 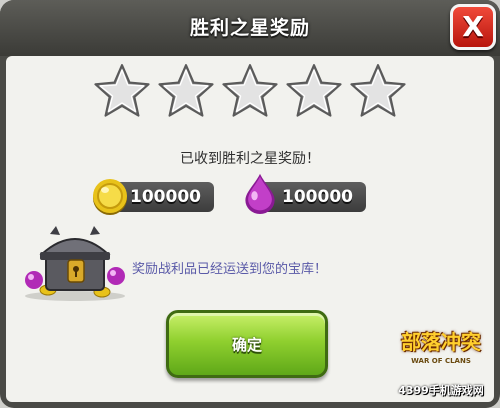 What do you see at coordinates (441, 342) in the screenshot?
I see `watermark-title: 部落冲突` at bounding box center [441, 342].